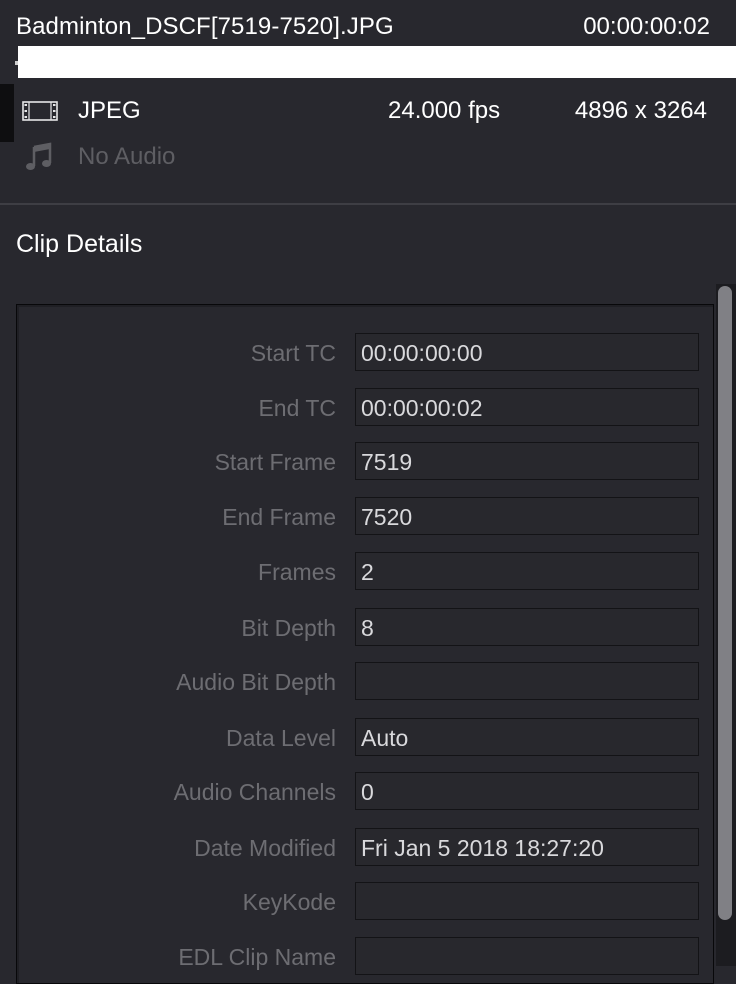 Image resolution: width=736 pixels, height=984 pixels. I want to click on detail-row-audio-bit-depth: Audio Bit Depth, so click(369, 682).